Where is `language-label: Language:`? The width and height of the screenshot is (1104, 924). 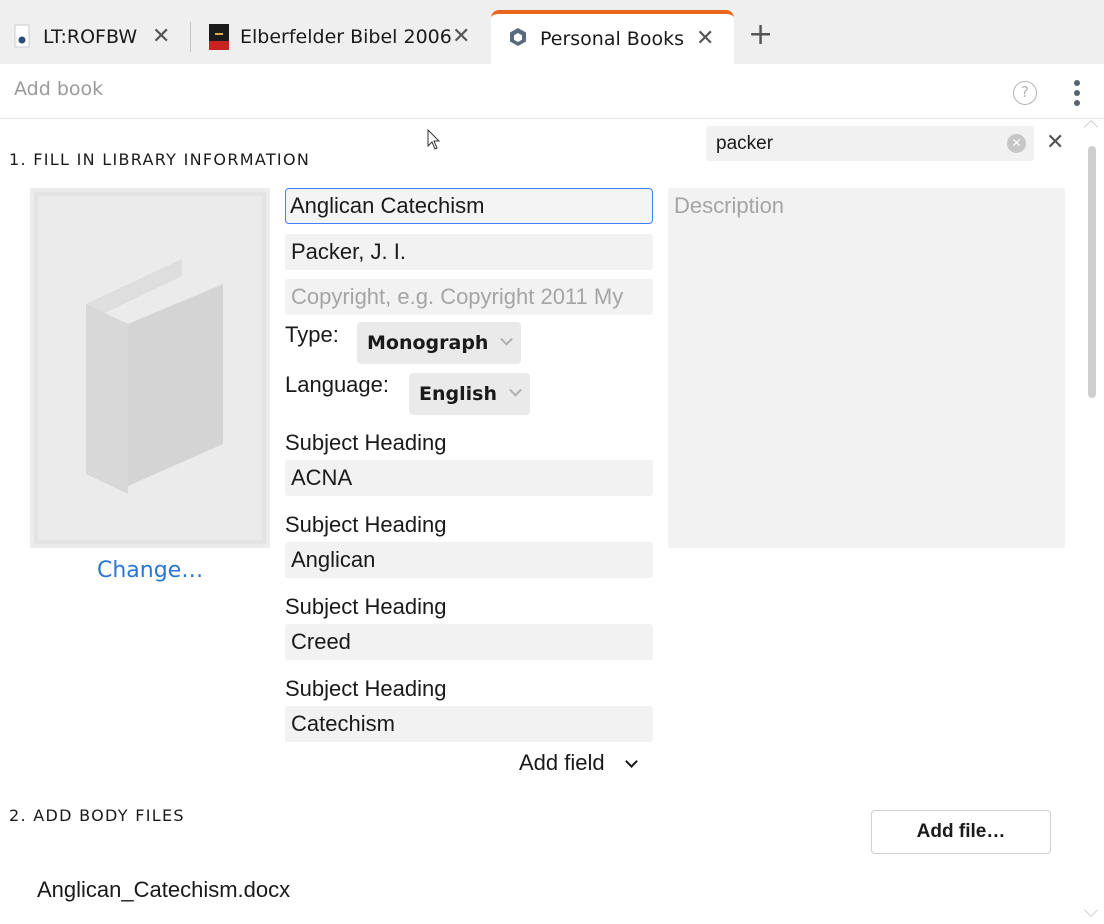
language-label: Language: is located at coordinates (337, 384).